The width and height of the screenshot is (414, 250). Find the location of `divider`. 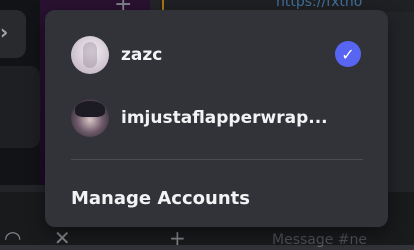

divider is located at coordinates (217, 159).